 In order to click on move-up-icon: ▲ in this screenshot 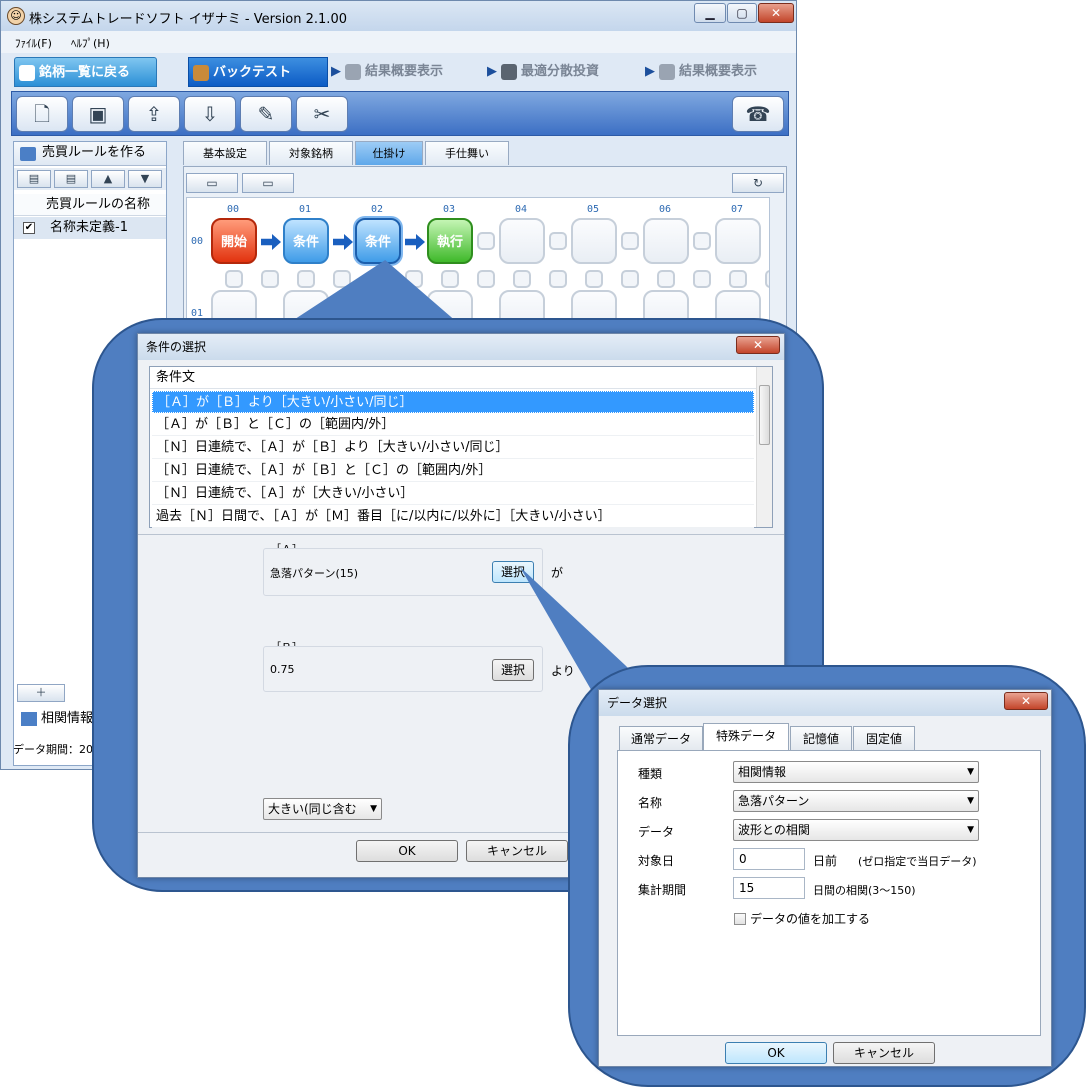, I will do `click(108, 179)`.